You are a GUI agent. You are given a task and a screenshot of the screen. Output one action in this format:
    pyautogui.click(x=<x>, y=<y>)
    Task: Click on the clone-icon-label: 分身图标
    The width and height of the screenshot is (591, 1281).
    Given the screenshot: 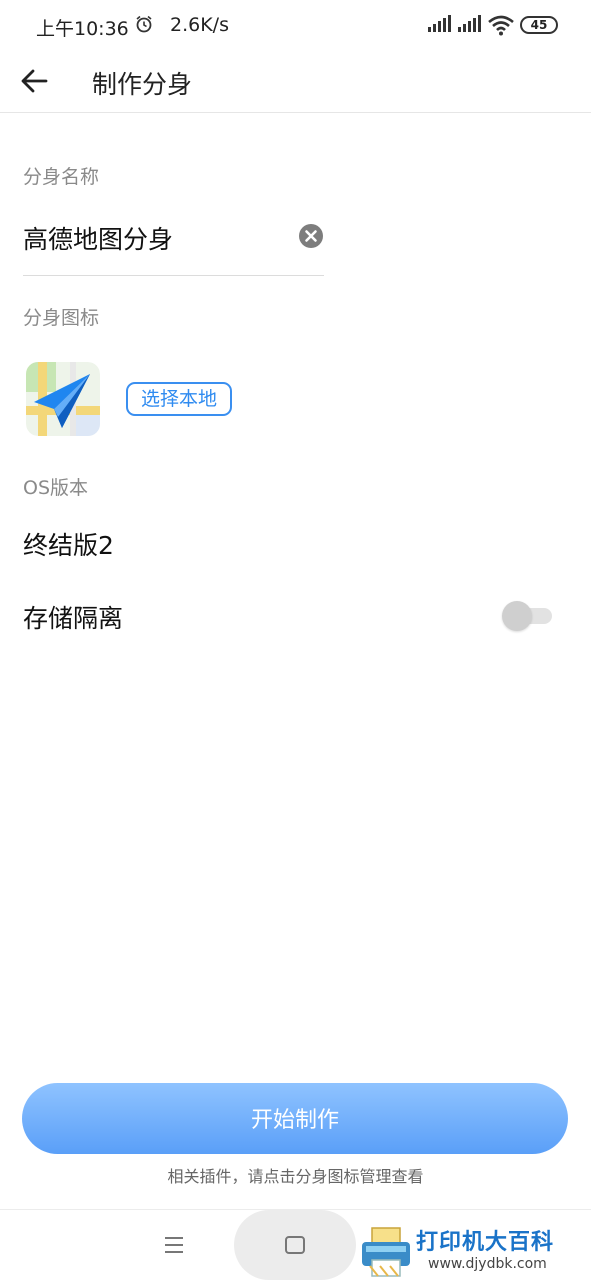 What is the action you would take?
    pyautogui.click(x=61, y=318)
    